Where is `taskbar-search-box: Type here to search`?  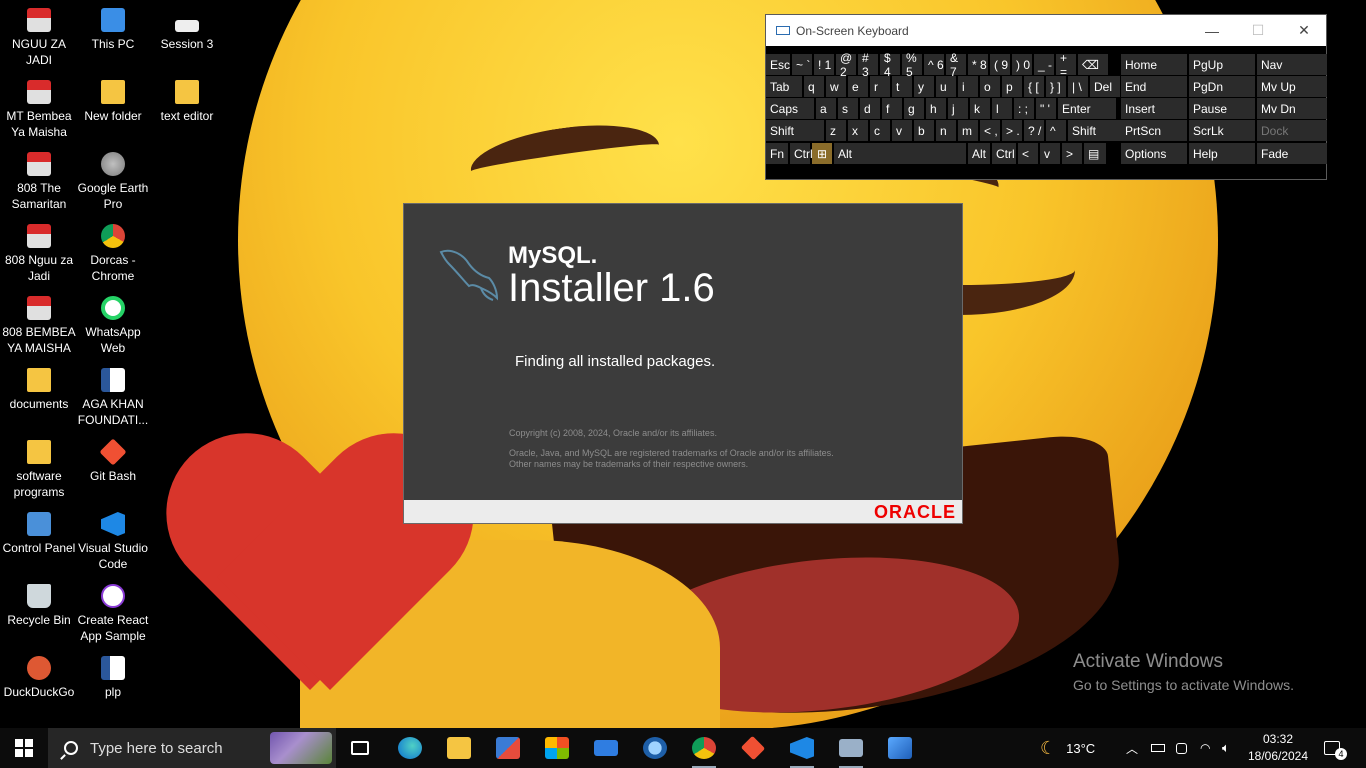 taskbar-search-box: Type here to search is located at coordinates (192, 748).